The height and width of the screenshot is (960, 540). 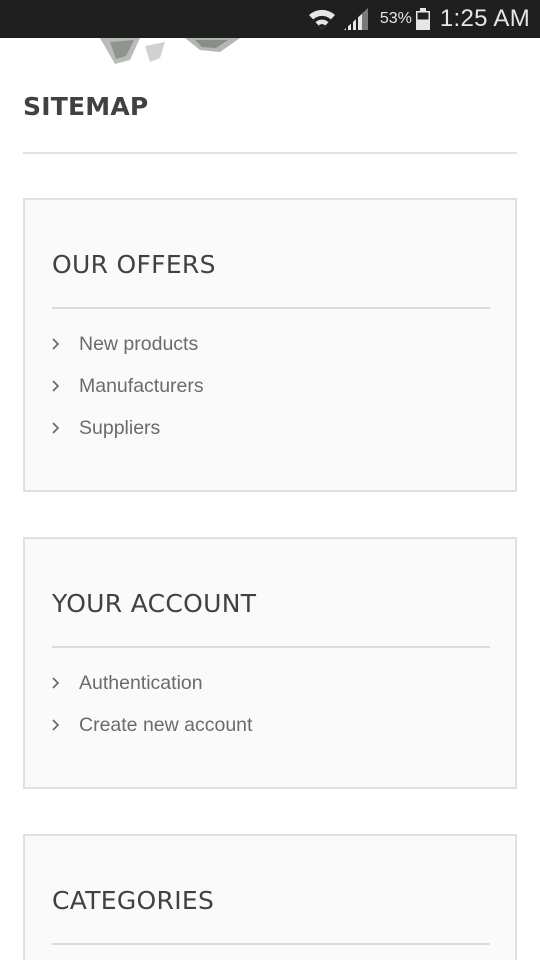 I want to click on product-image, so click(x=170, y=53).